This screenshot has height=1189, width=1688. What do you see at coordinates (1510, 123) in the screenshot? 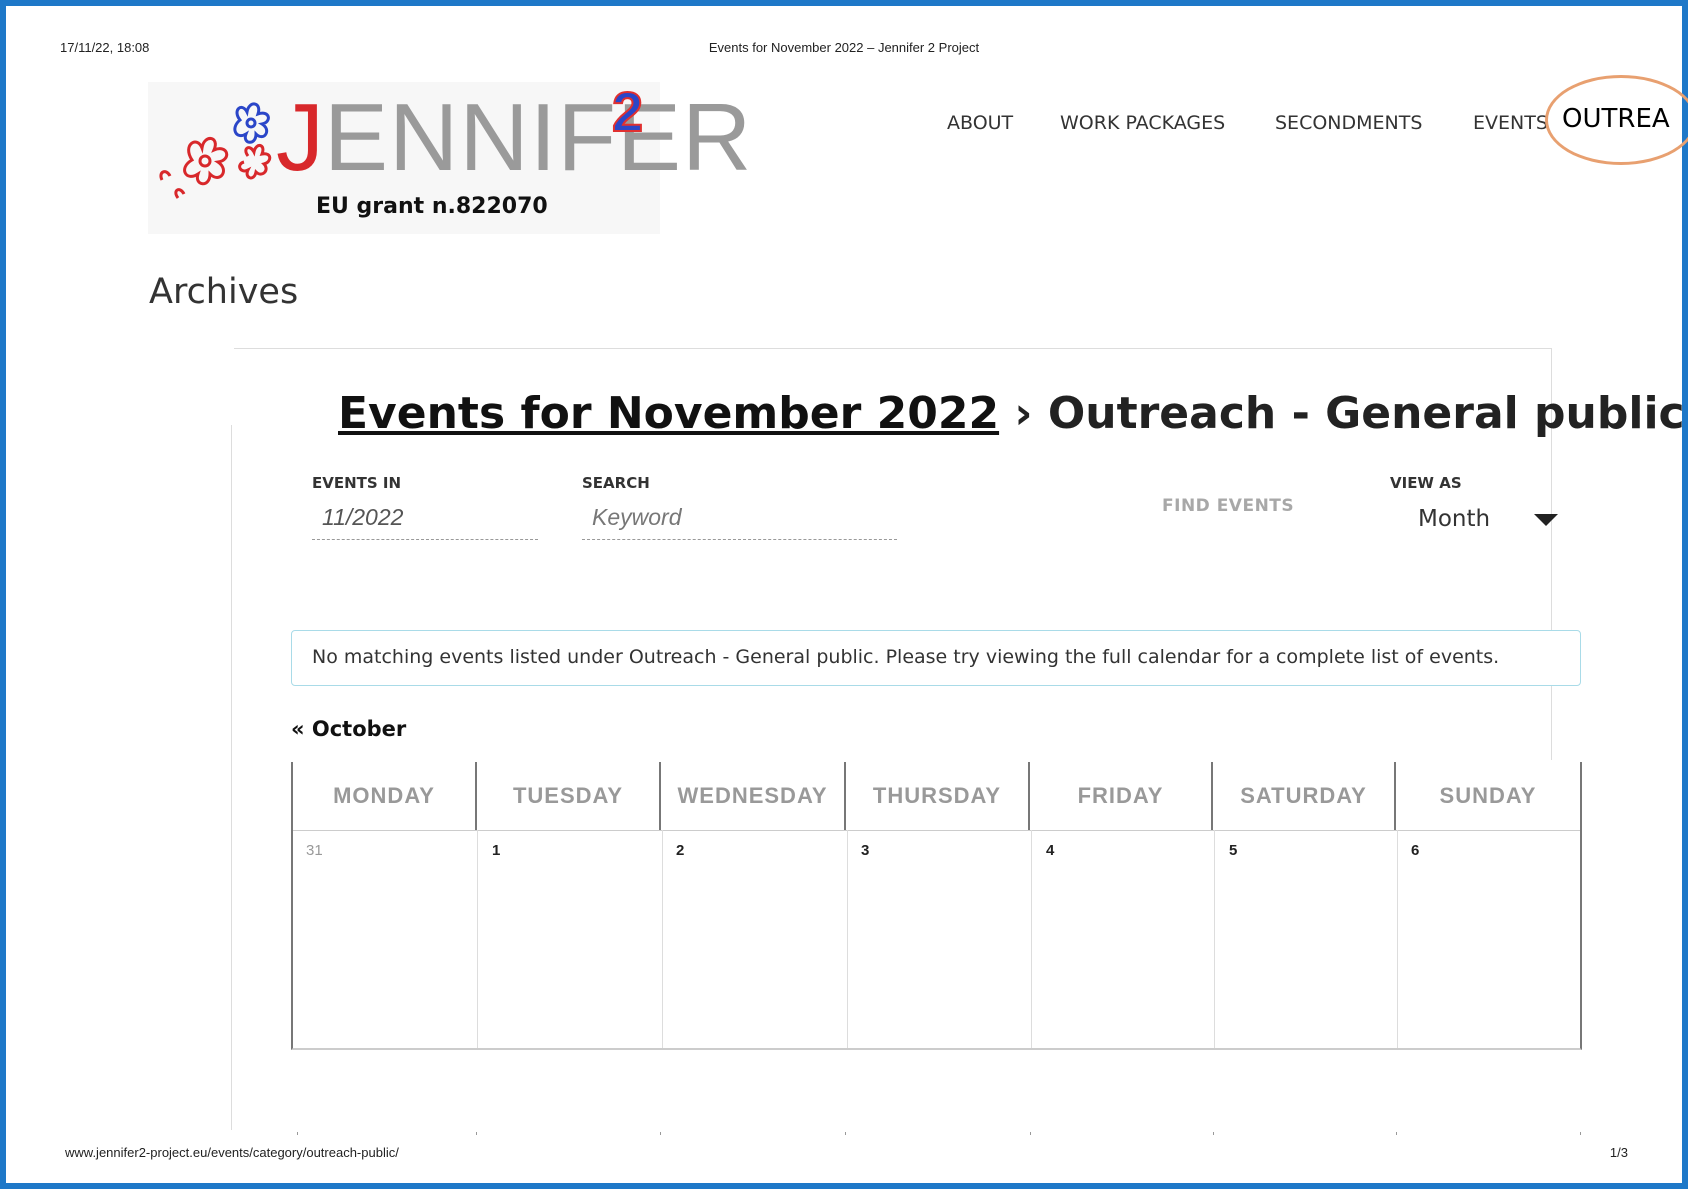
I see `nav-item-events: EVENTS` at bounding box center [1510, 123].